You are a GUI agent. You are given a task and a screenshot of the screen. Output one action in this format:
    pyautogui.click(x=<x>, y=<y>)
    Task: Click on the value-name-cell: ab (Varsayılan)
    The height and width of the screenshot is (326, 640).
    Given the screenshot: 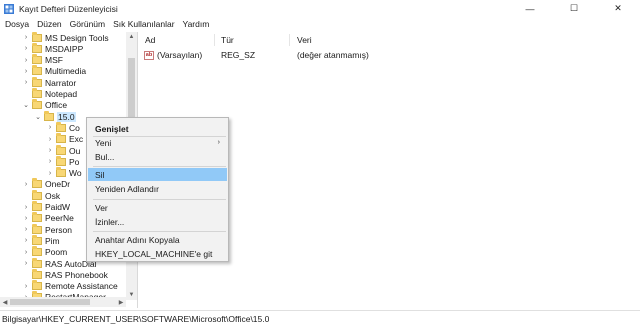 What is the action you would take?
    pyautogui.click(x=173, y=55)
    